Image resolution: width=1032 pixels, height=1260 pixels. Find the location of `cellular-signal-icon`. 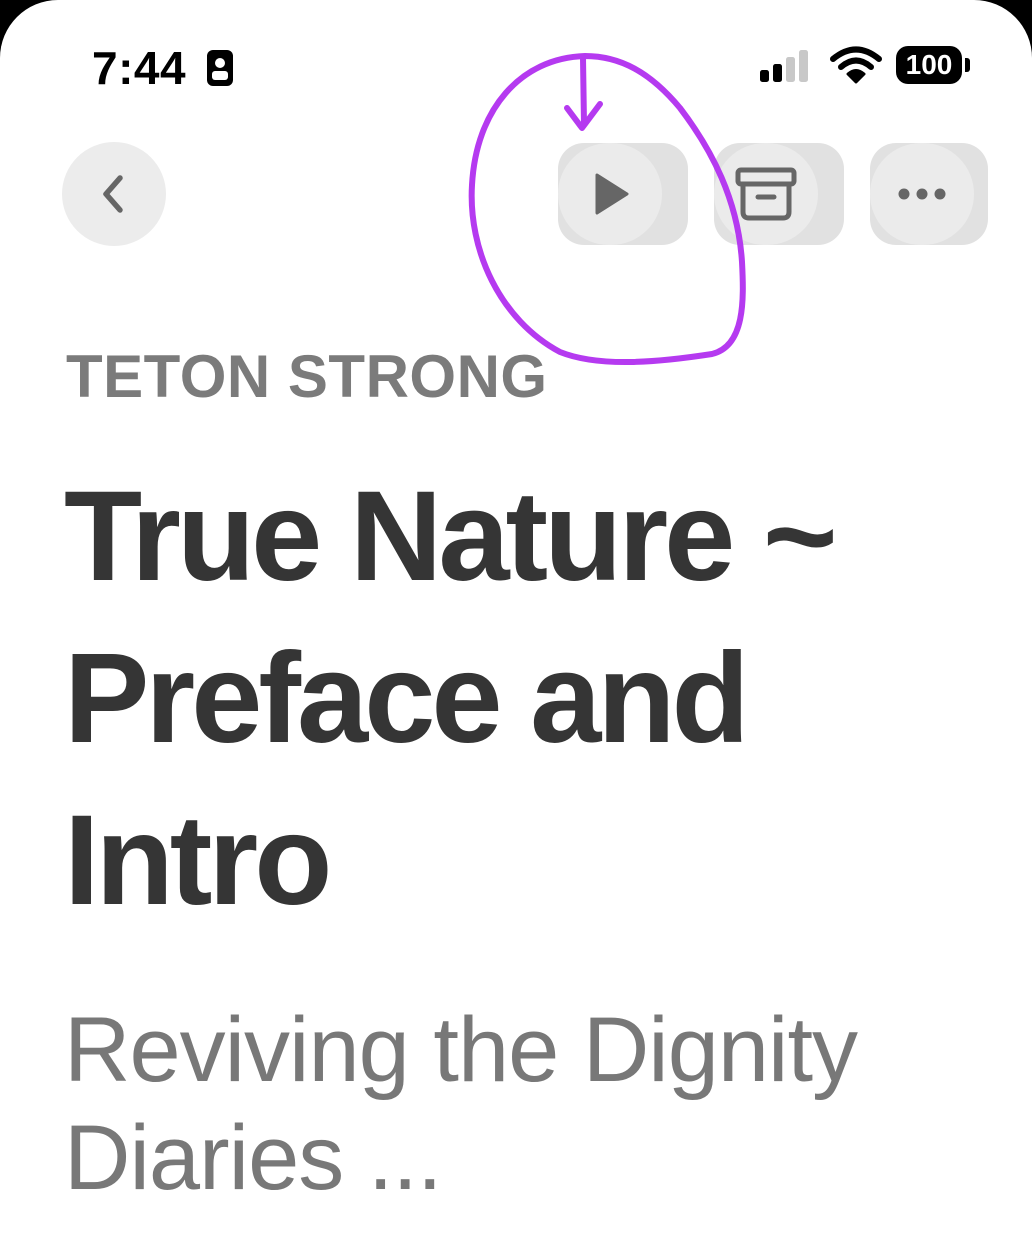

cellular-signal-icon is located at coordinates (784, 66).